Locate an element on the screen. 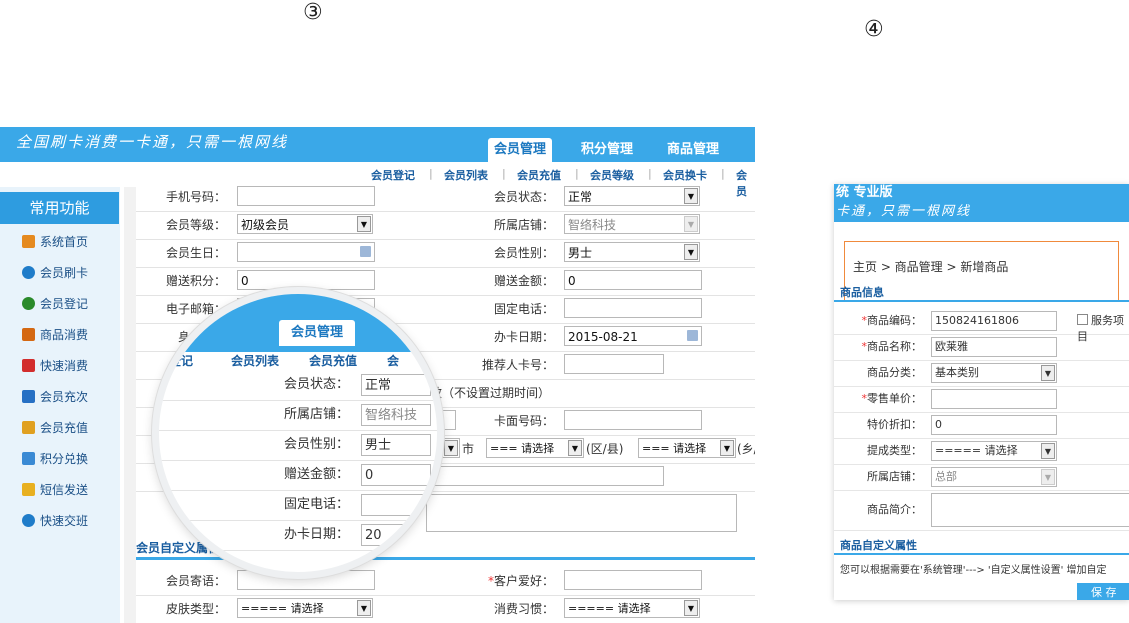  tab-member-management: 会员管理 is located at coordinates (520, 150).